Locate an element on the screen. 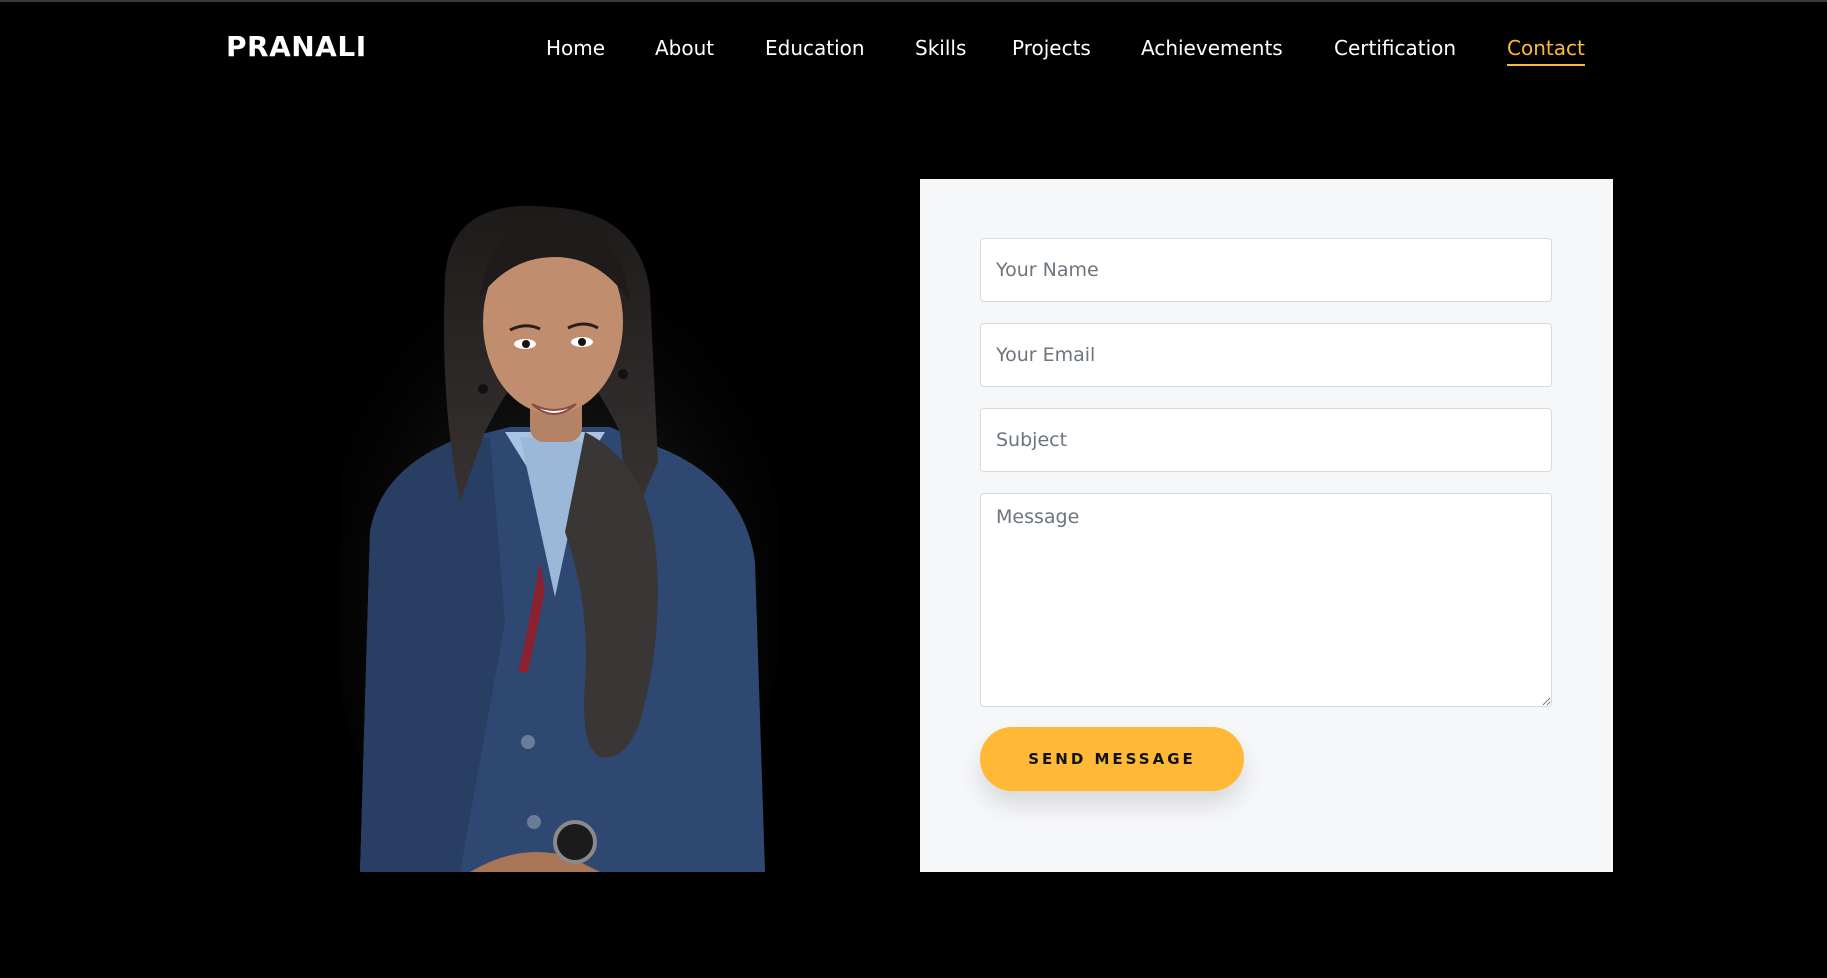 Image resolution: width=1827 pixels, height=978 pixels. nav-projects-link: Projects is located at coordinates (1051, 48).